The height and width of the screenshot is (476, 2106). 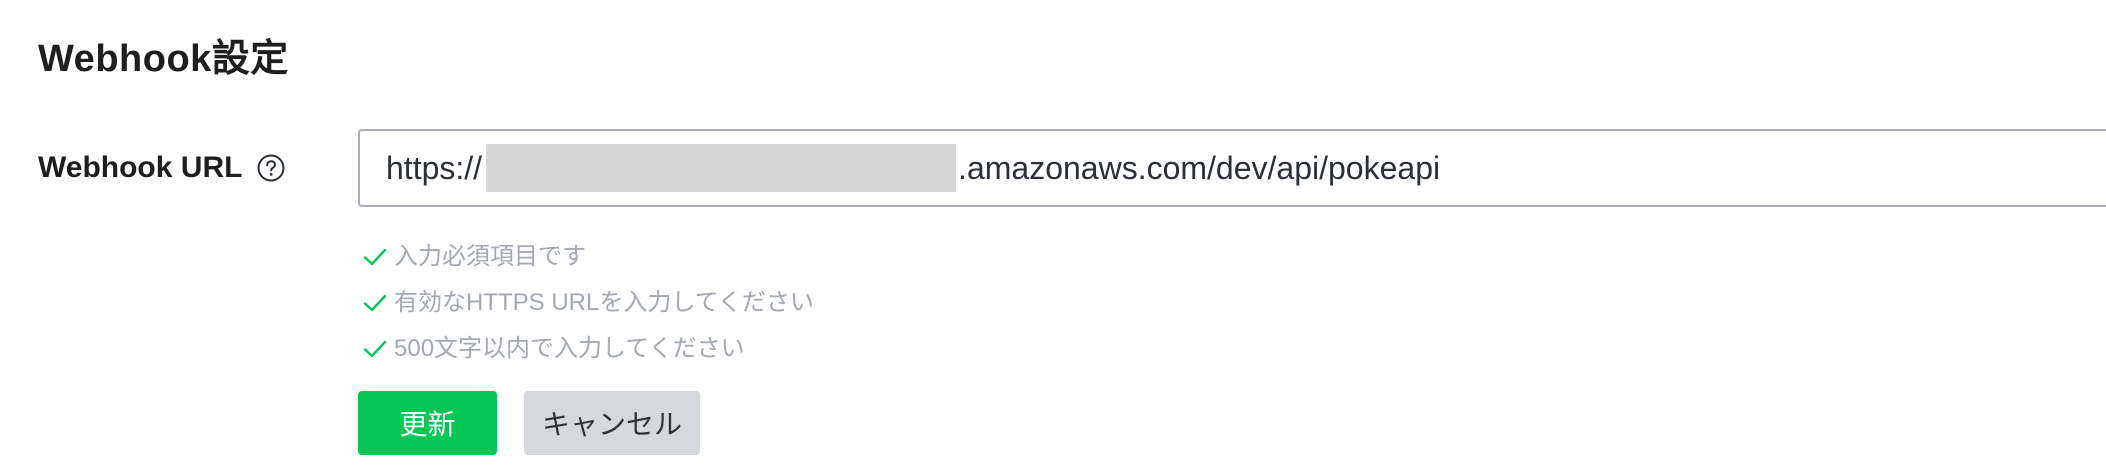 What do you see at coordinates (427, 423) in the screenshot?
I see `update-button: 更新` at bounding box center [427, 423].